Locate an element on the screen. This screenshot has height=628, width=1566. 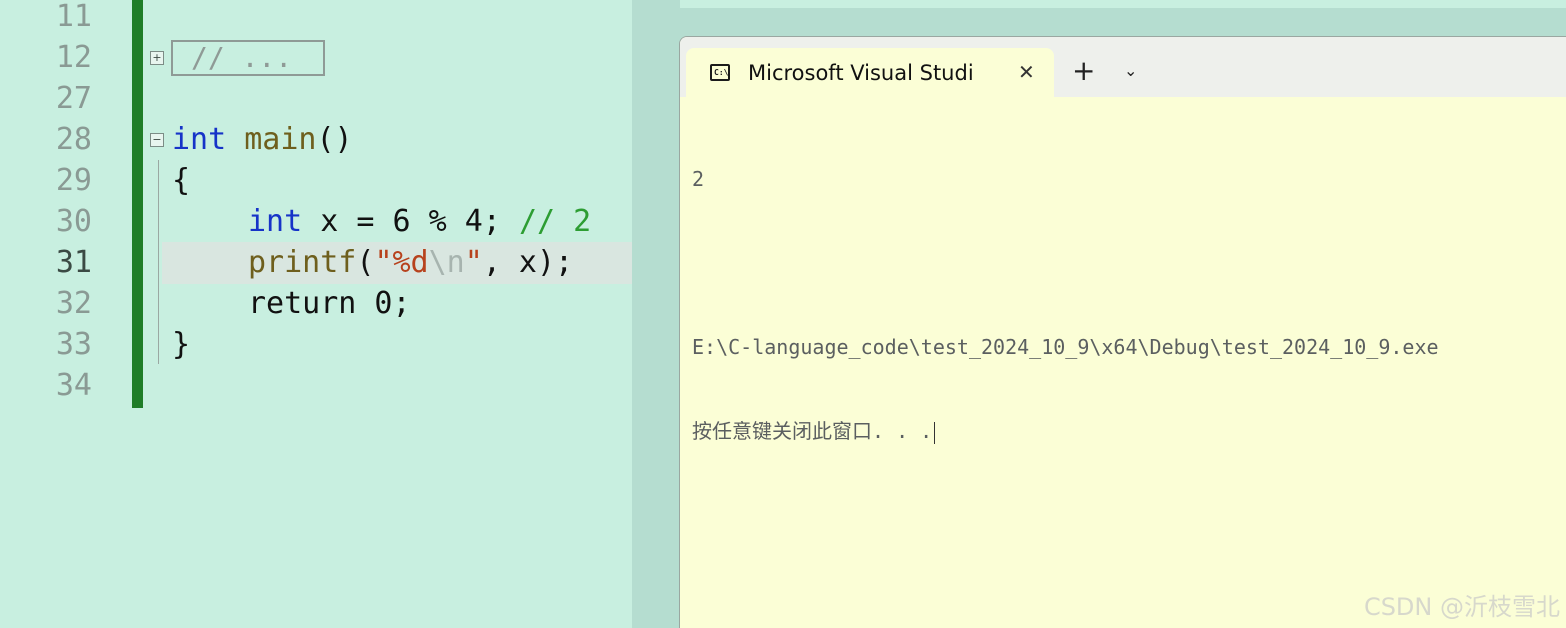
scope-guide-line is located at coordinates (158, 262).